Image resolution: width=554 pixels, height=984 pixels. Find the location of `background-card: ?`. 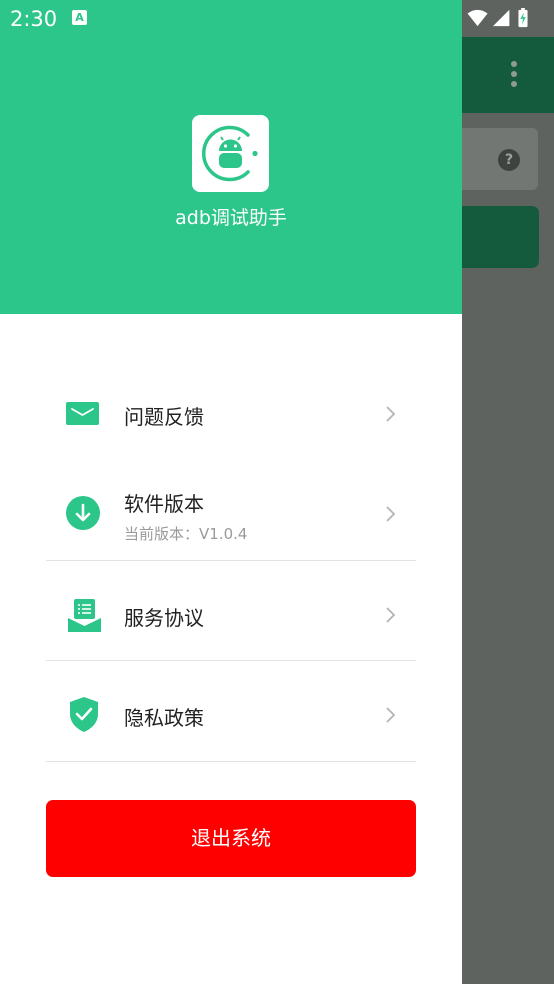

background-card: ? is located at coordinates (500, 159).